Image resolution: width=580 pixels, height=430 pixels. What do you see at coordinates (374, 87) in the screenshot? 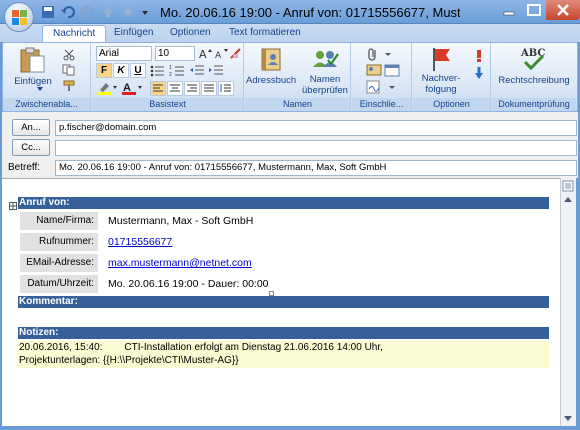
I see `signature-icon` at bounding box center [374, 87].